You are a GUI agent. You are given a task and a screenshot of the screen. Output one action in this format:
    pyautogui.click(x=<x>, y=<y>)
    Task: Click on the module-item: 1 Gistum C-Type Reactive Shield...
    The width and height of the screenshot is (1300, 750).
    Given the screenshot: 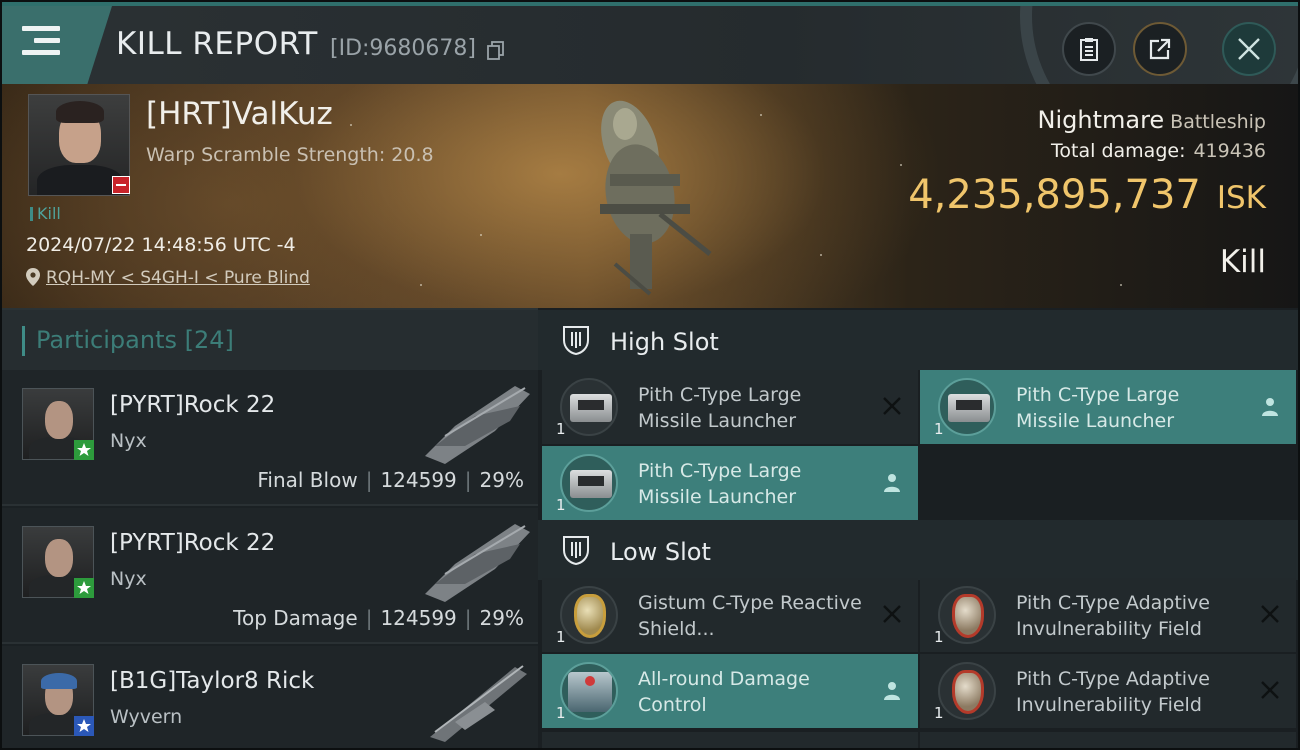 What is the action you would take?
    pyautogui.click(x=730, y=615)
    